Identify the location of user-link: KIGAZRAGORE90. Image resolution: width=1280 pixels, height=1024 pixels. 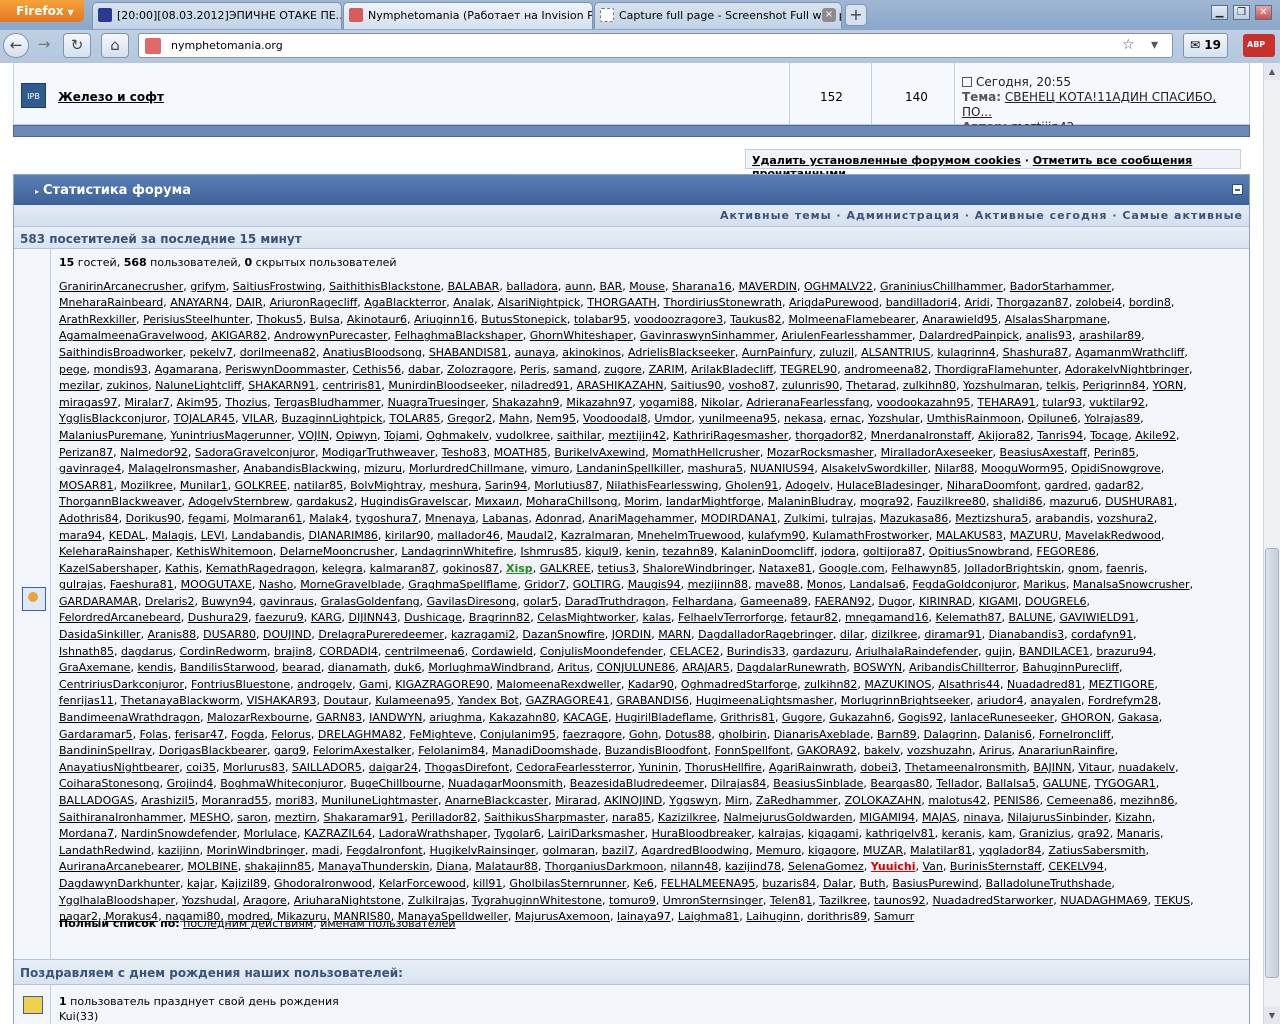
(442, 684).